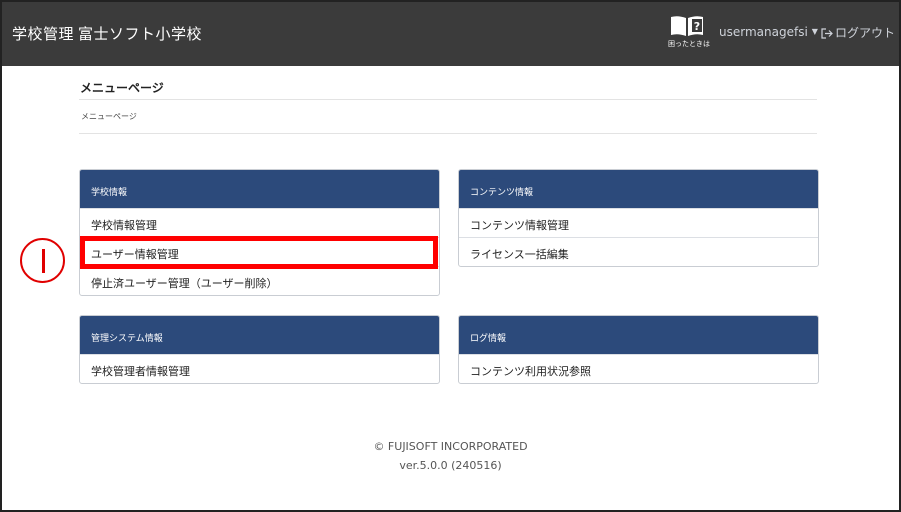 This screenshot has height=512, width=901. I want to click on menu-content-info-management: コンテンツ情報管理, so click(638, 222).